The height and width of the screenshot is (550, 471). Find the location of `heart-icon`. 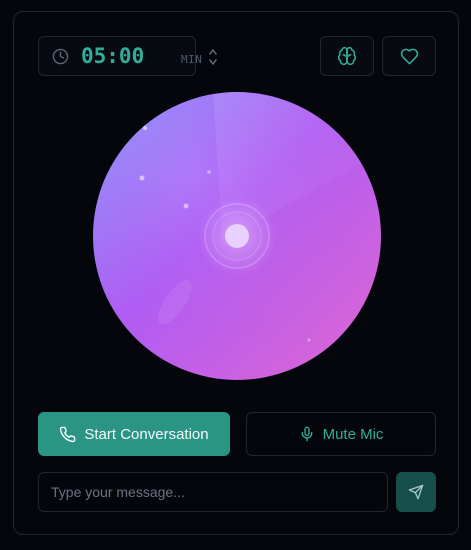

heart-icon is located at coordinates (409, 56).